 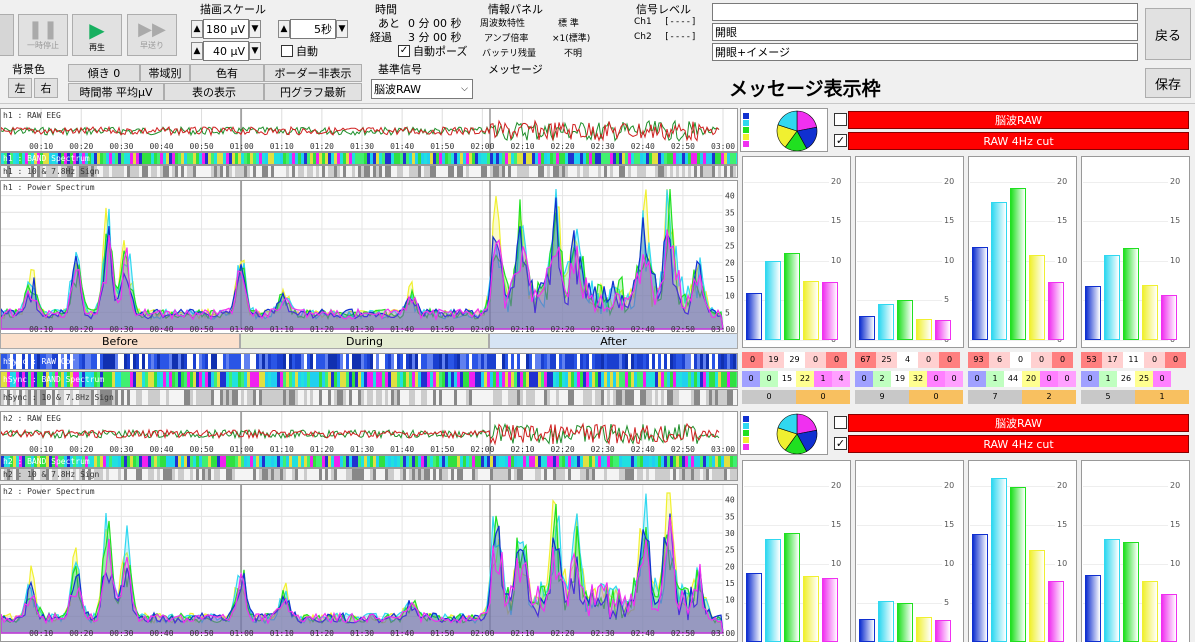 I want to click on fast-forward-button: ▶▶ 早送り, so click(x=152, y=35).